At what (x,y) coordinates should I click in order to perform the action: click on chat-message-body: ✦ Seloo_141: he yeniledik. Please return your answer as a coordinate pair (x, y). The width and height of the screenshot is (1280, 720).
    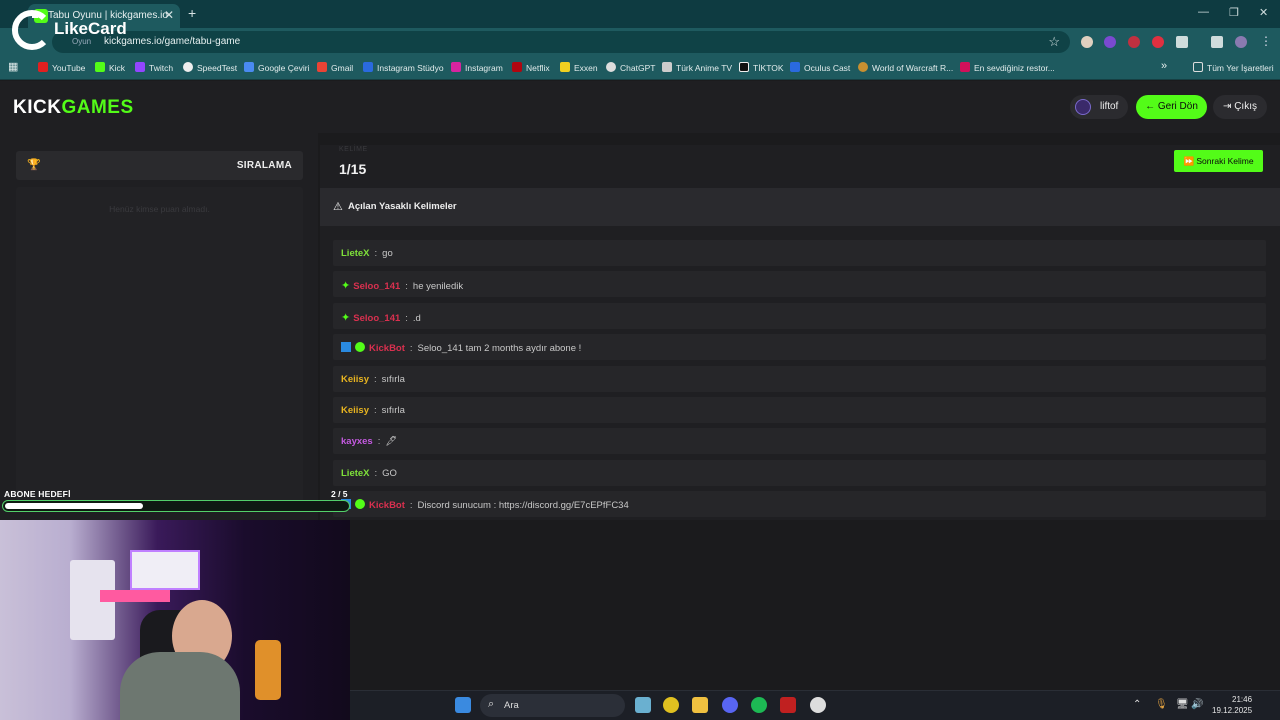
    Looking at the image, I should click on (402, 285).